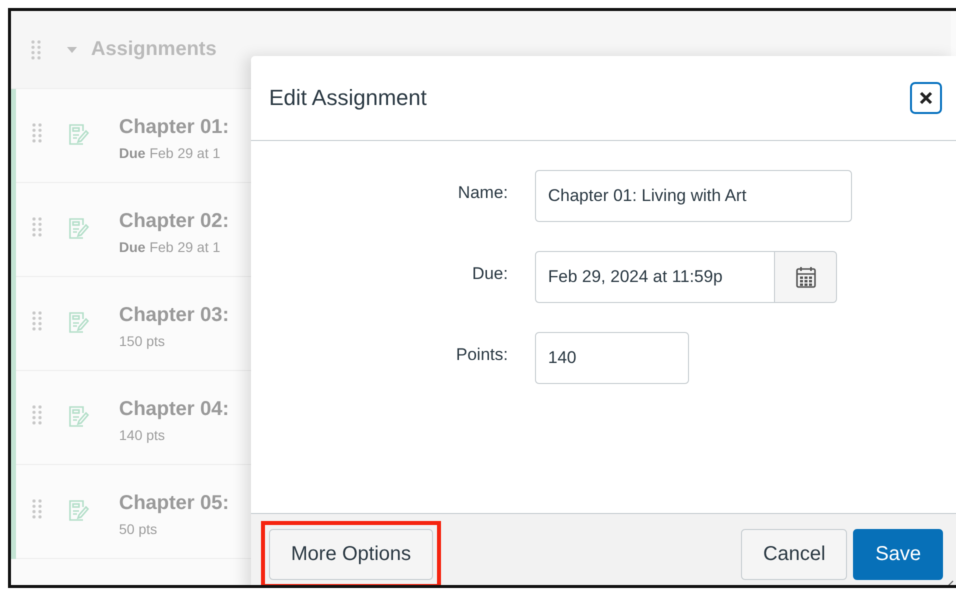 This screenshot has width=956, height=596. What do you see at coordinates (174, 409) in the screenshot?
I see `assignment-title: Chapter 04:` at bounding box center [174, 409].